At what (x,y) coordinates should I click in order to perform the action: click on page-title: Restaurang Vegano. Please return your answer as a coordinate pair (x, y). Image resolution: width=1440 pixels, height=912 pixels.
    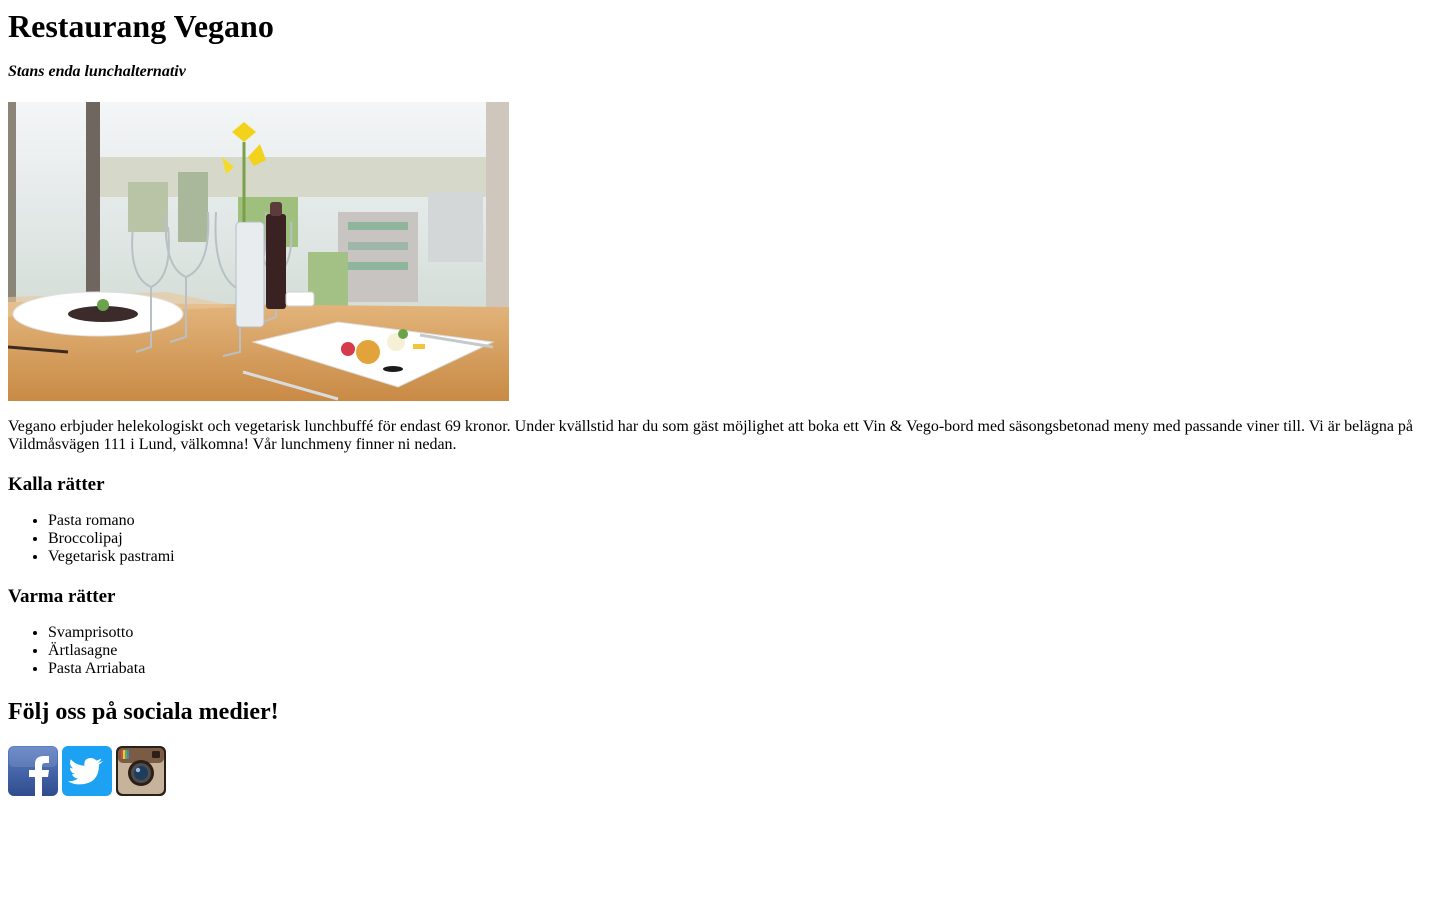
    Looking at the image, I should click on (141, 26).